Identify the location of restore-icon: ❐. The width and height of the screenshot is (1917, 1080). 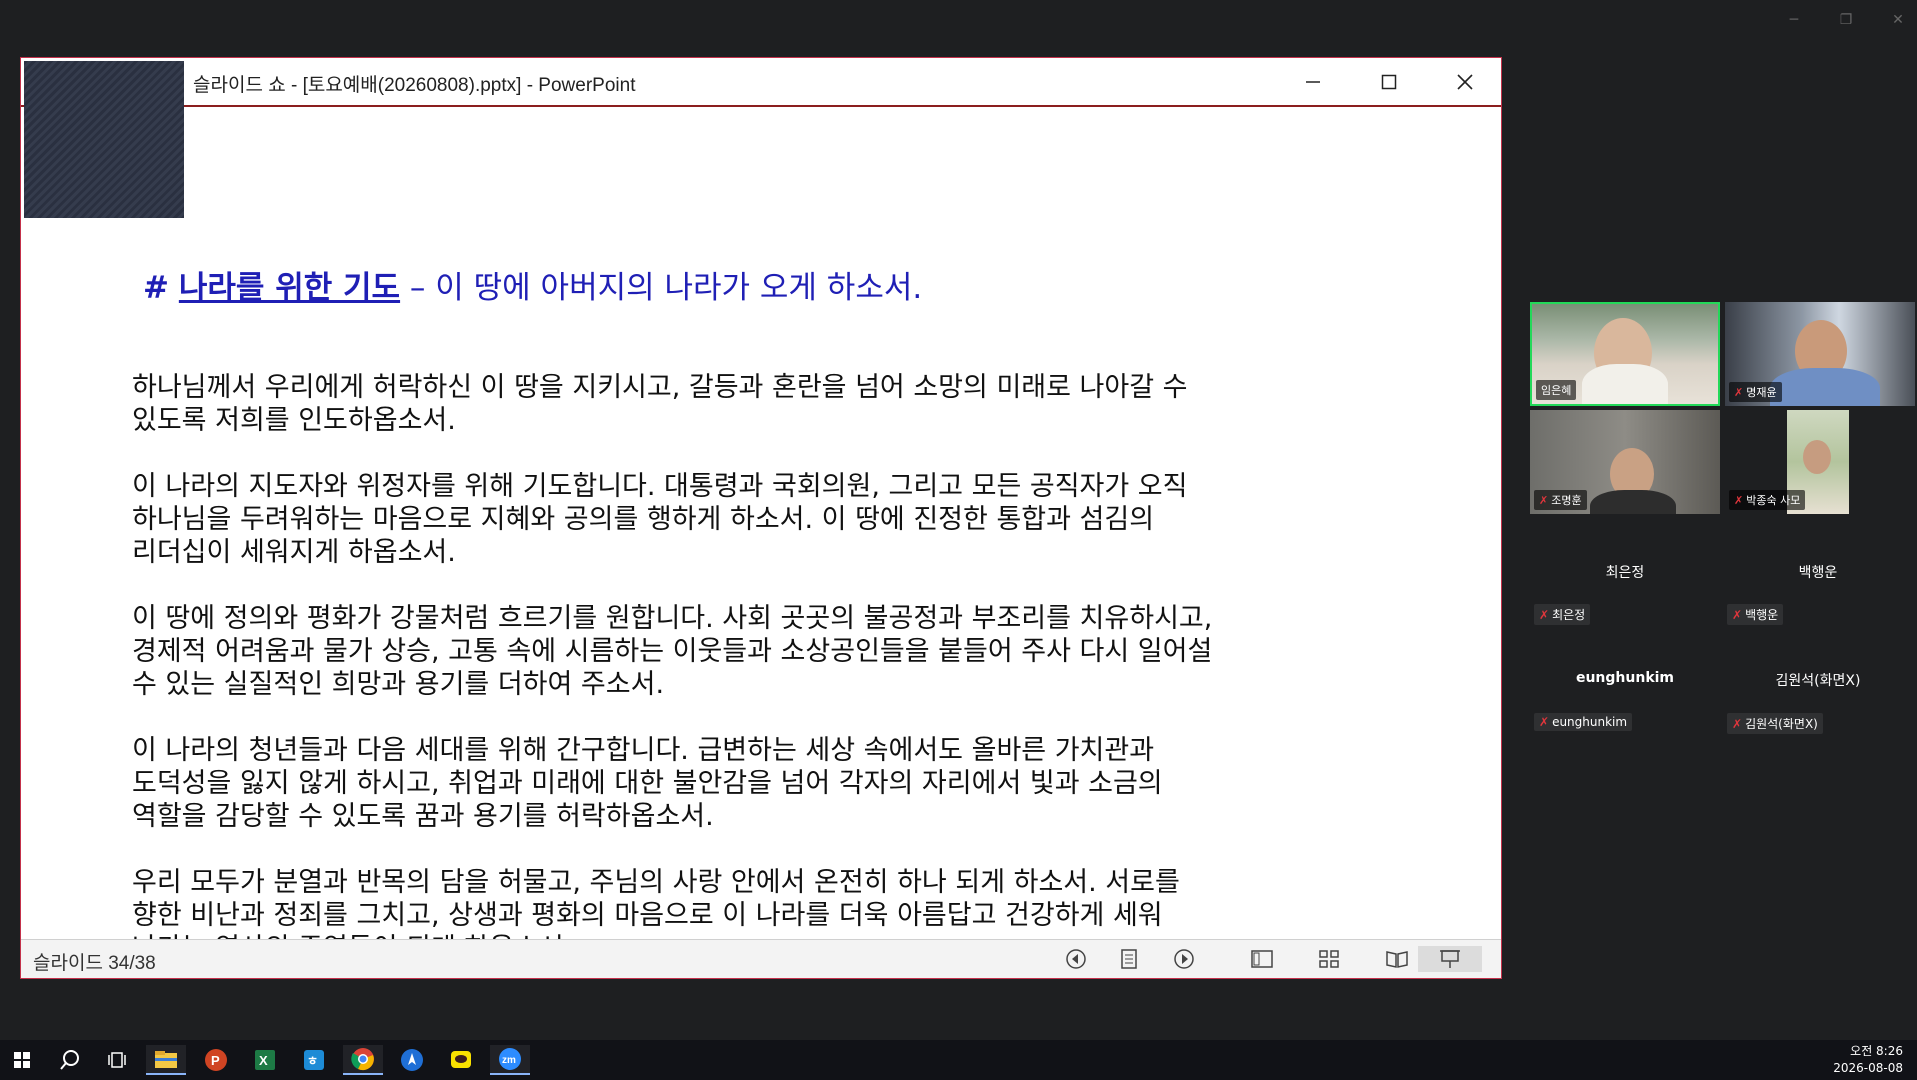
(1846, 20).